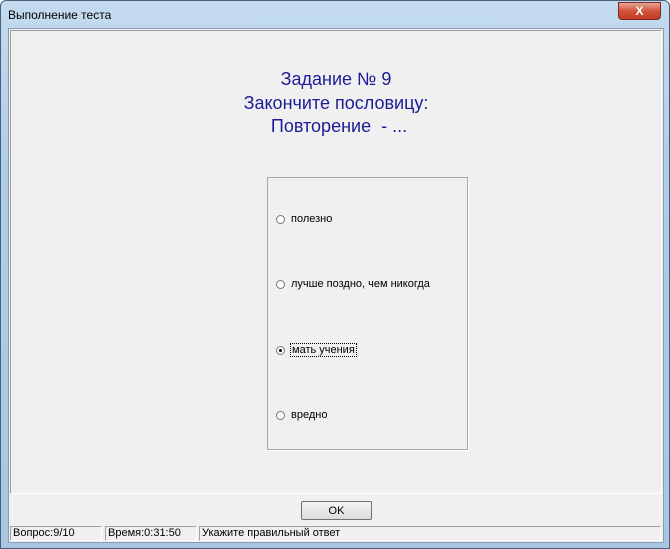 The width and height of the screenshot is (670, 549). I want to click on status-hint: Укажите правильный ответ, so click(430, 533).